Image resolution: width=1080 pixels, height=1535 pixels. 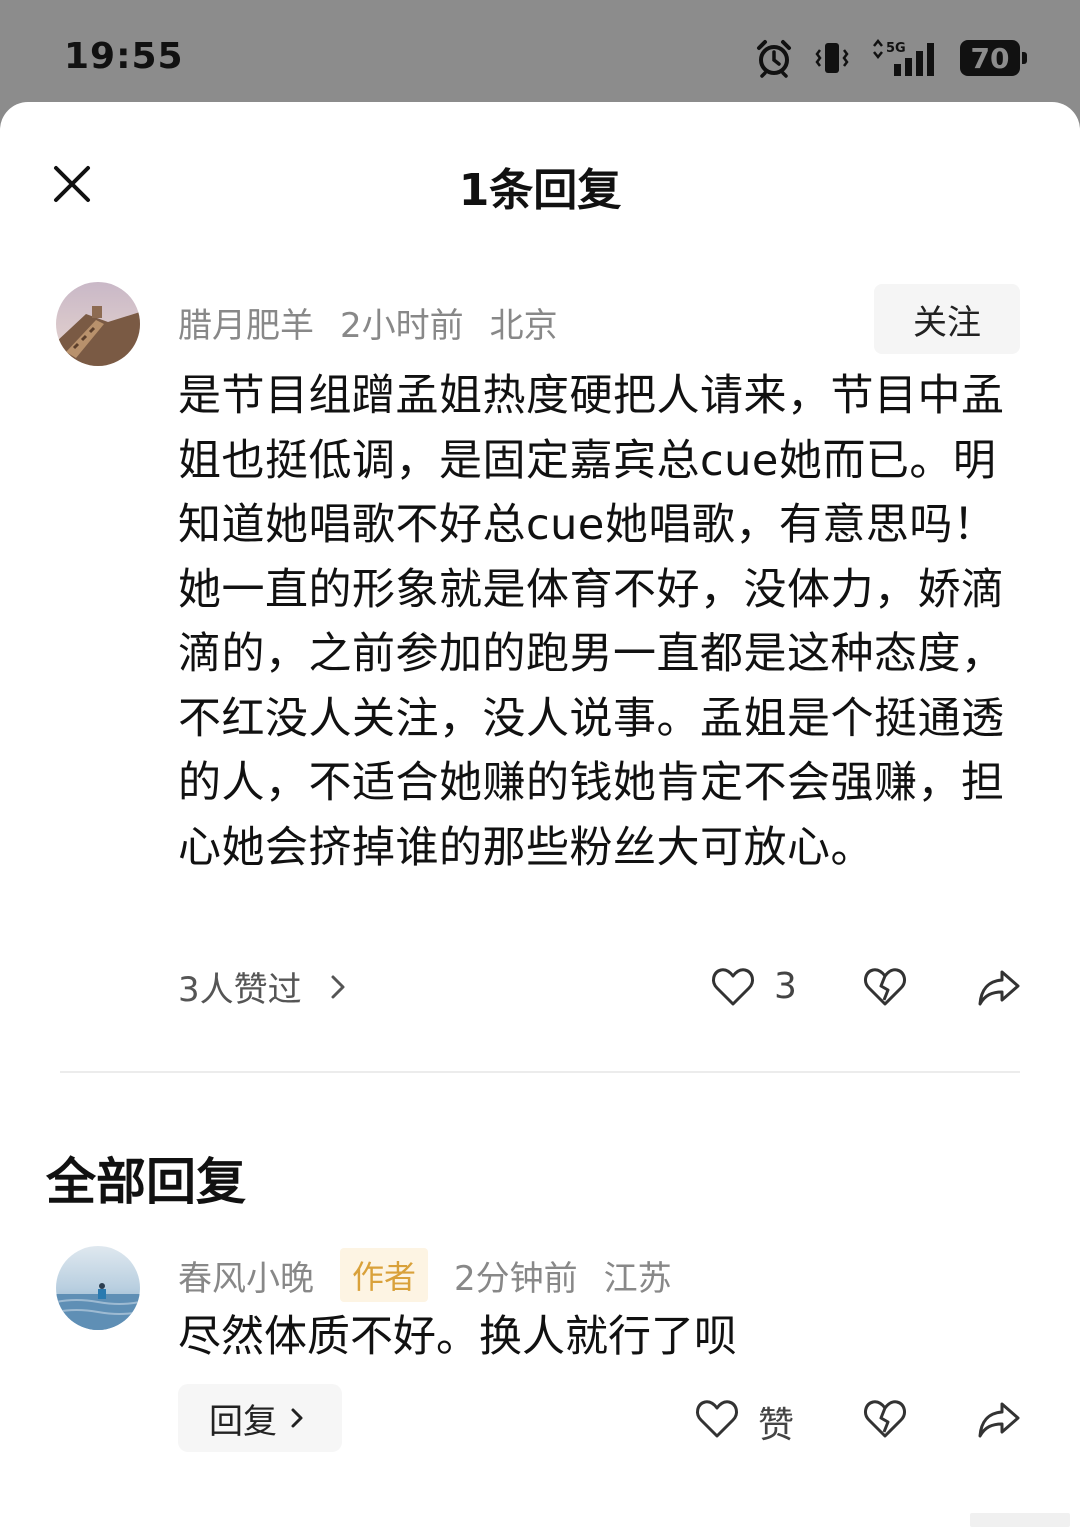 I want to click on divider, so click(x=540, y=1072).